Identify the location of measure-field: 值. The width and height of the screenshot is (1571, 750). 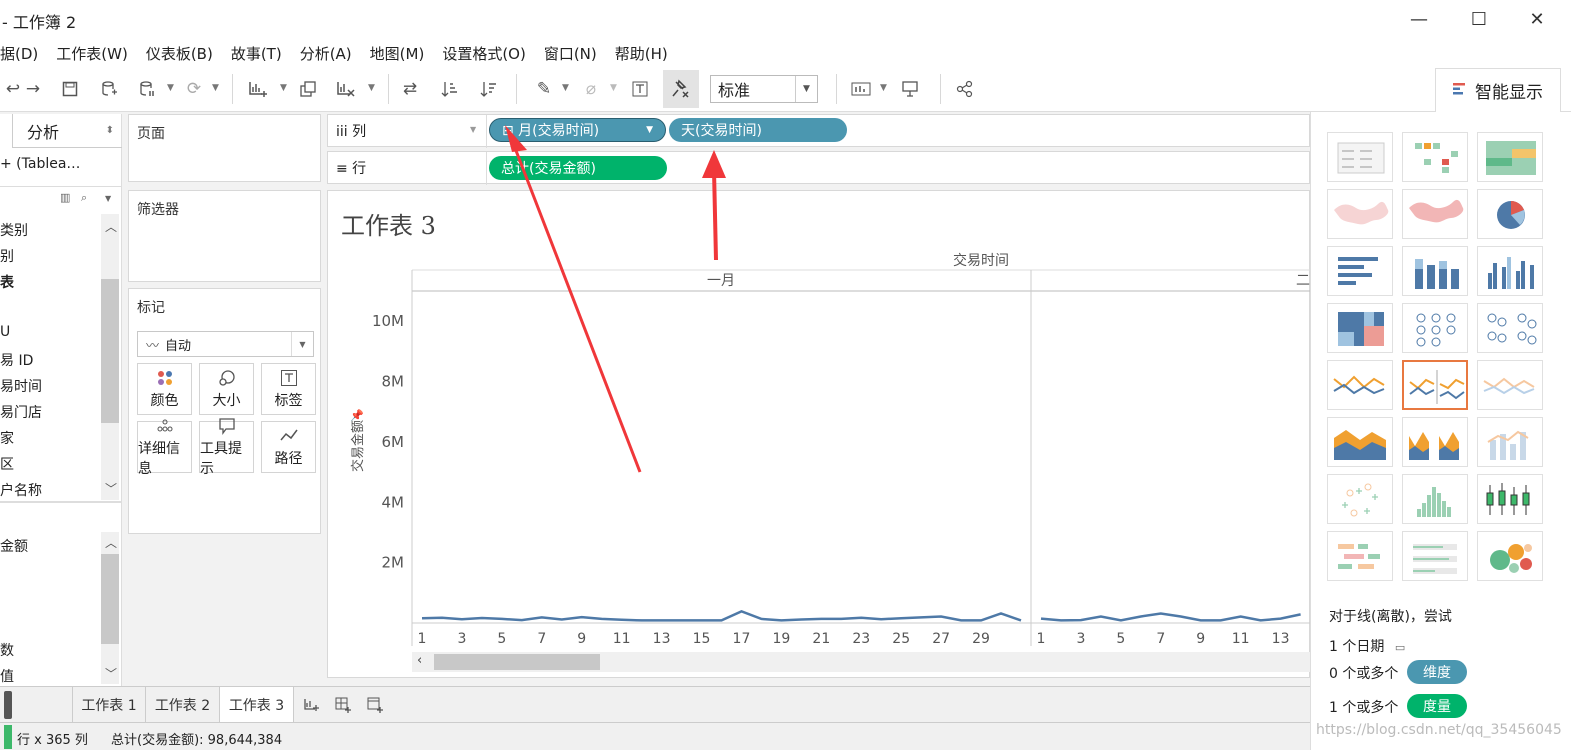
(7, 676).